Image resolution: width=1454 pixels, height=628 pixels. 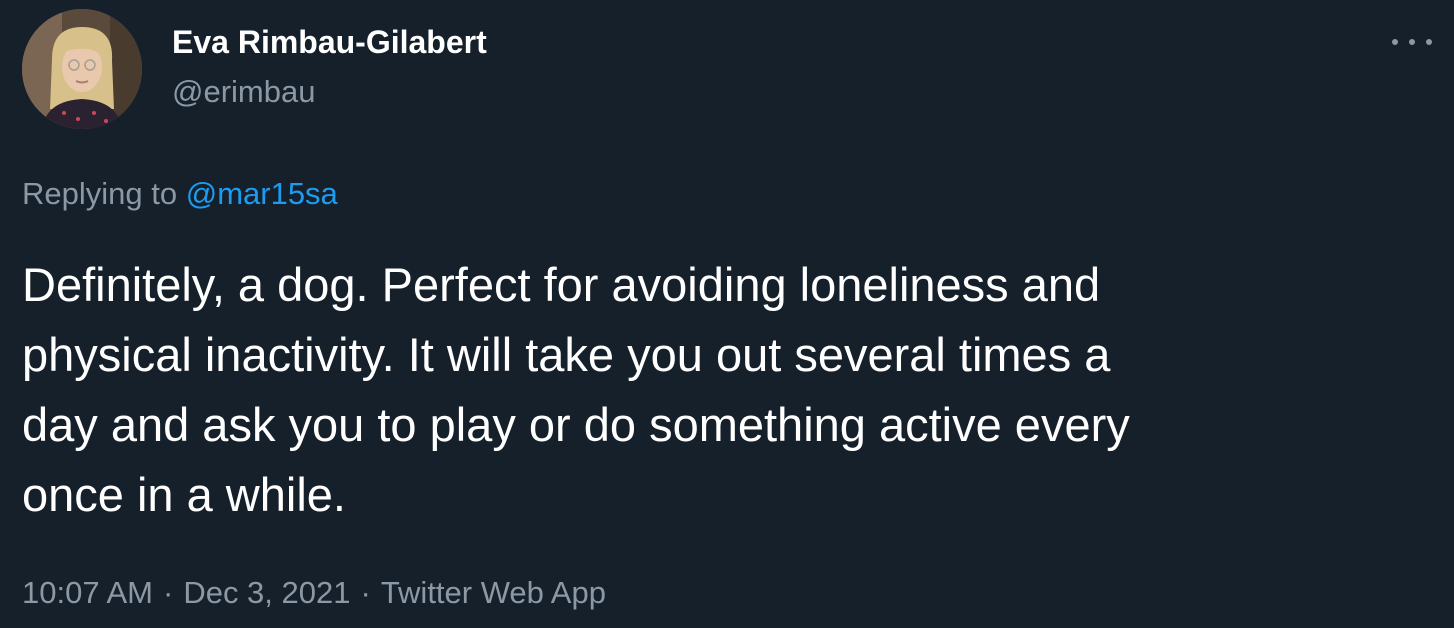 I want to click on display-name: Eva Rimbau-Gilabert, so click(x=329, y=42).